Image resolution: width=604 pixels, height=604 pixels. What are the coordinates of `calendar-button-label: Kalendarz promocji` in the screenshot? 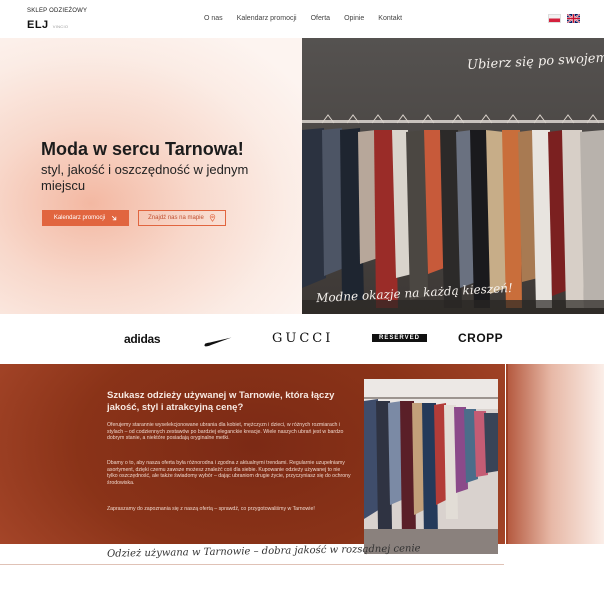 It's located at (79, 218).